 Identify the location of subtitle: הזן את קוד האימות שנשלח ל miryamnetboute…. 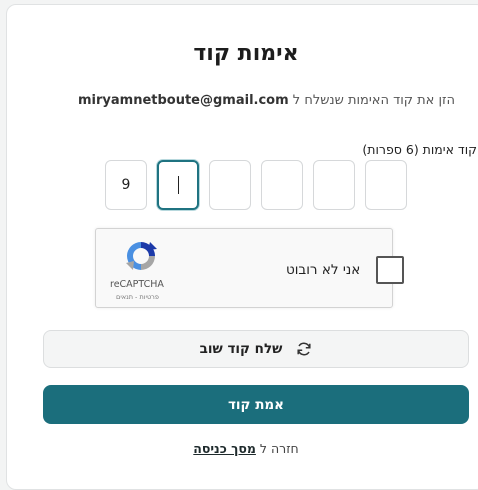
(266, 100).